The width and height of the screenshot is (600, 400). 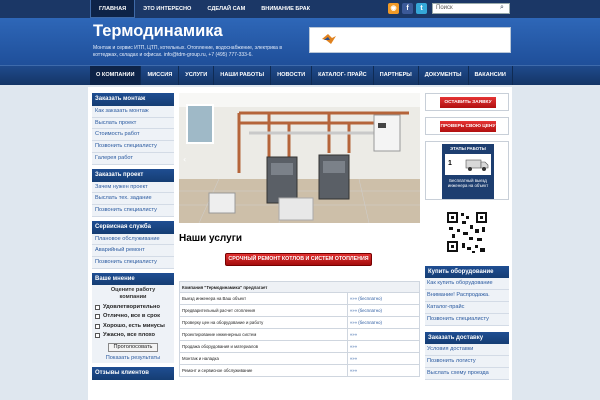 I want to click on qr-code-icon, so click(x=467, y=232).